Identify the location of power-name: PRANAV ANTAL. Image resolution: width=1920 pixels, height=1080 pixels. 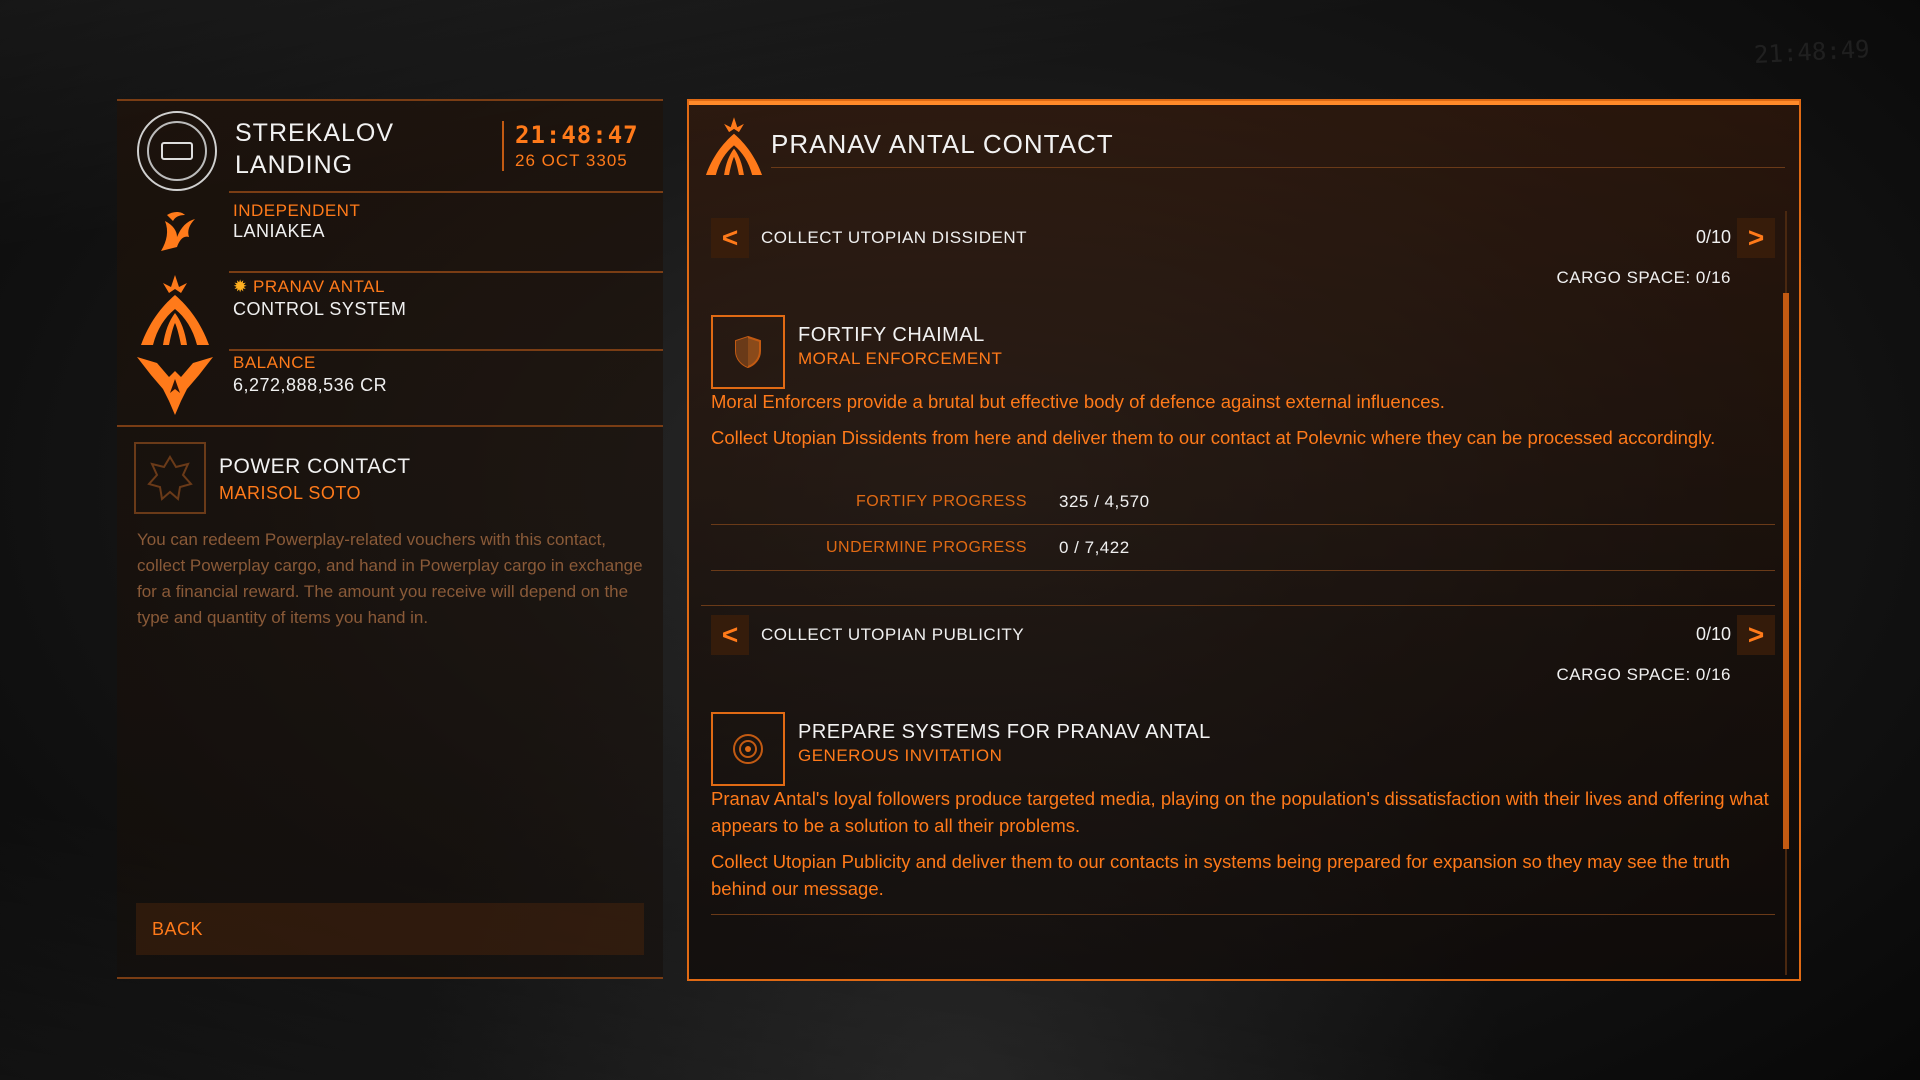
(318, 286).